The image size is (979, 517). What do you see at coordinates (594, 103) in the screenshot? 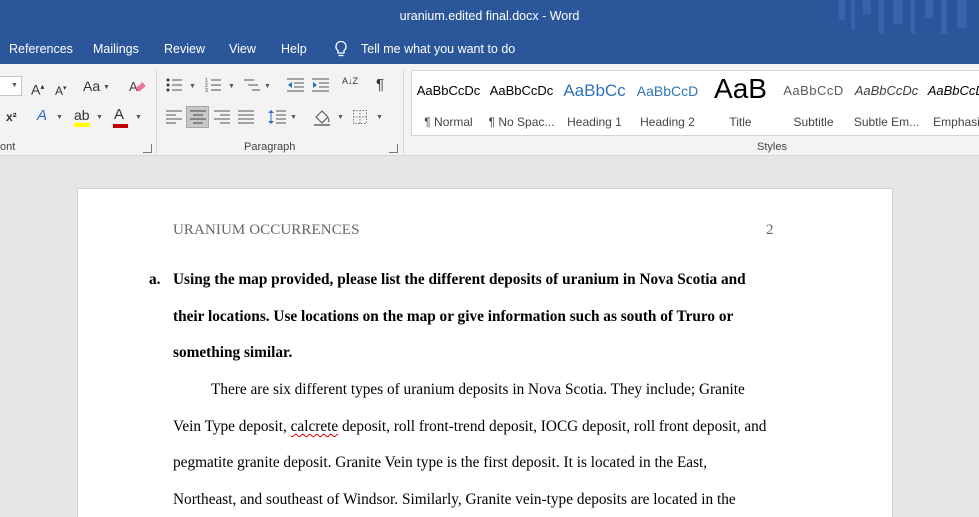
I see `style-heading-1: AaBbCc Heading 1` at bounding box center [594, 103].